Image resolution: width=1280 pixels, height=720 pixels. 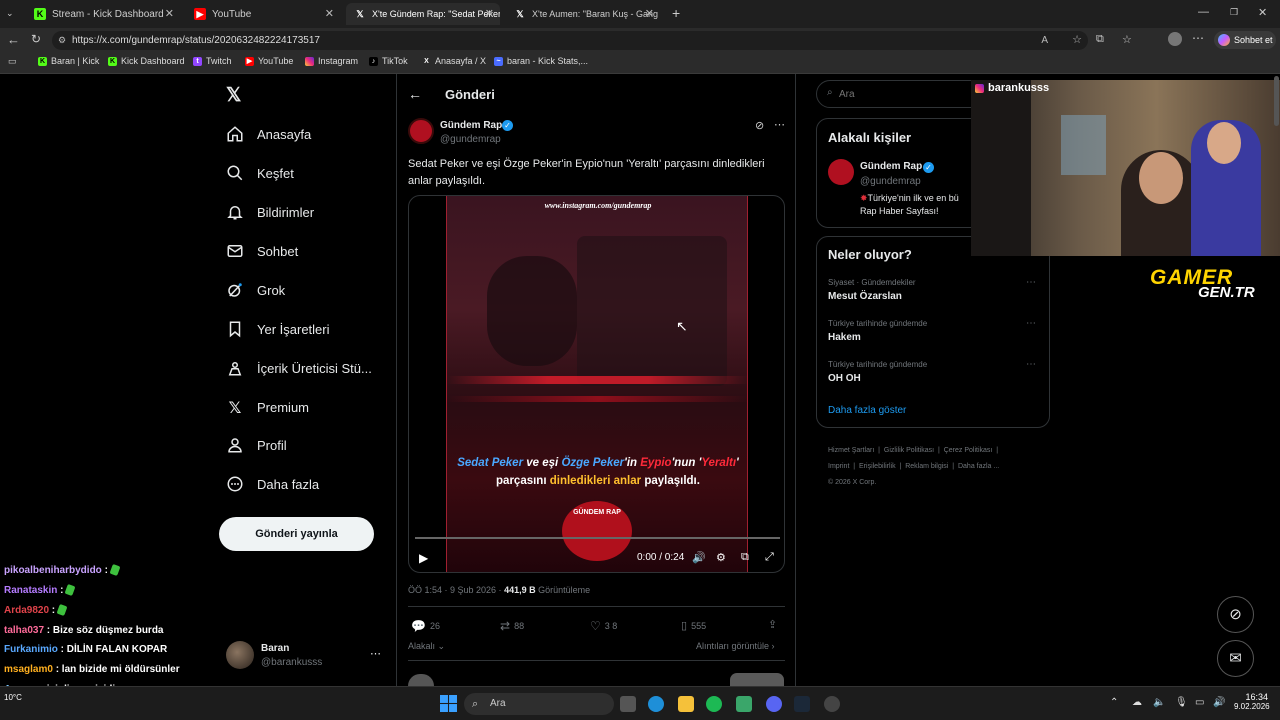 I want to click on pip-icon: ⧉, so click(x=745, y=557).